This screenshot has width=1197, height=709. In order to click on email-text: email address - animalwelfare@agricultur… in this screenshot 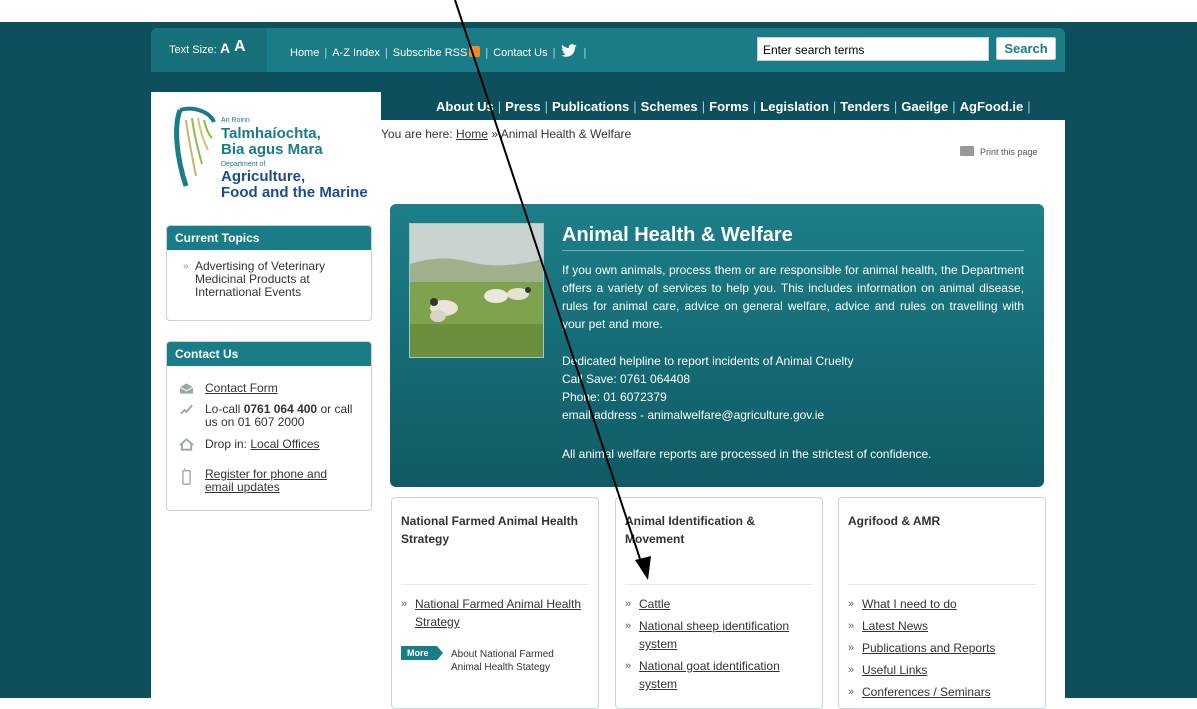, I will do `click(693, 415)`.